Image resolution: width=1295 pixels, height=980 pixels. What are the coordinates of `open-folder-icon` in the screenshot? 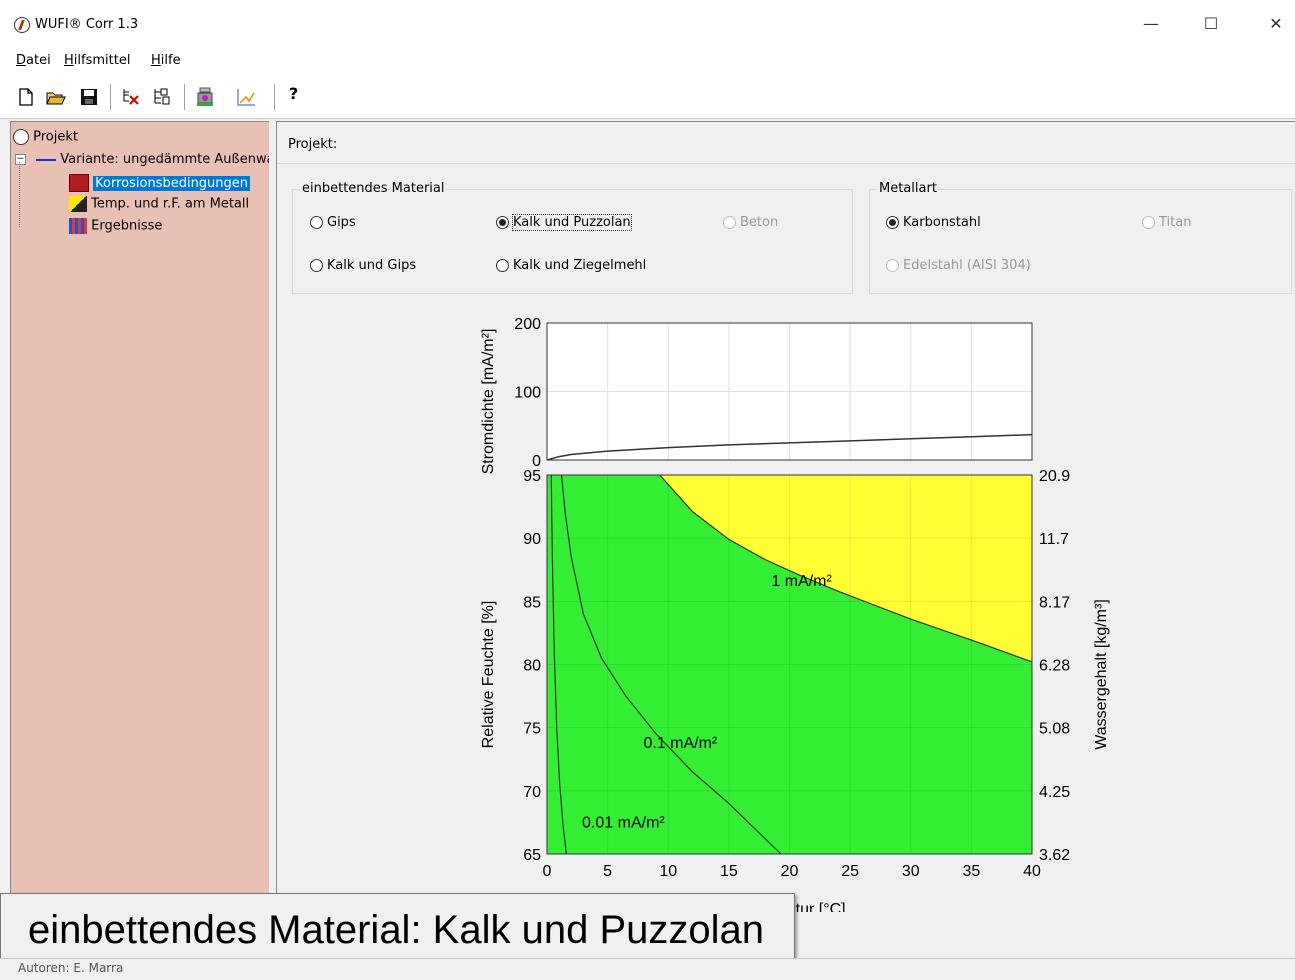 It's located at (56, 97).